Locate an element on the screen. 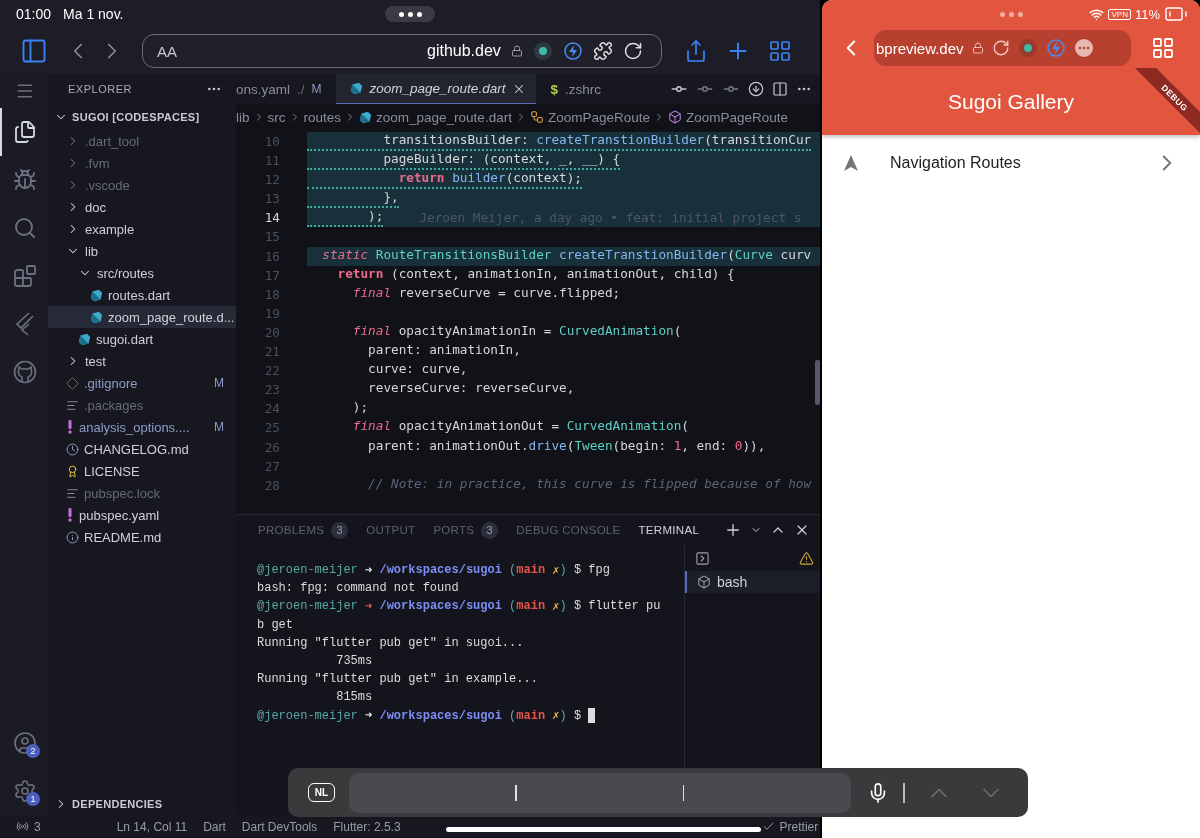 The height and width of the screenshot is (838, 1200). line-number: 16 is located at coordinates (271, 256).